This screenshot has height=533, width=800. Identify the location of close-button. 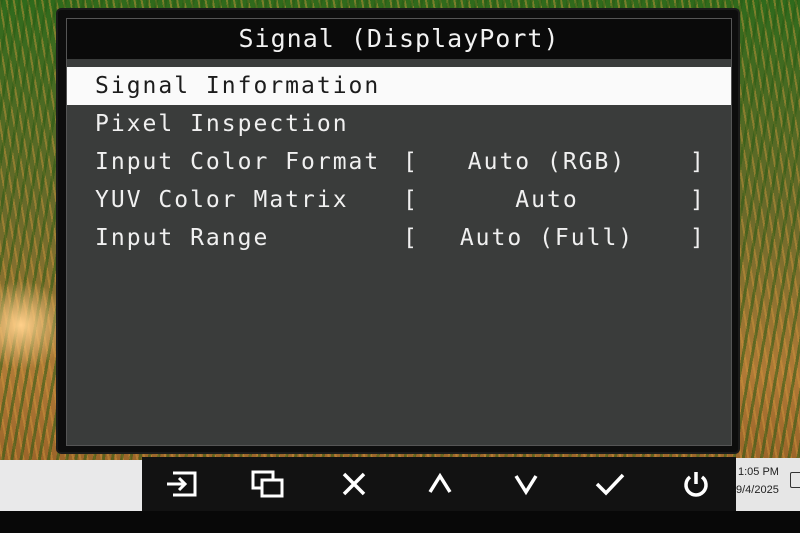
(354, 484).